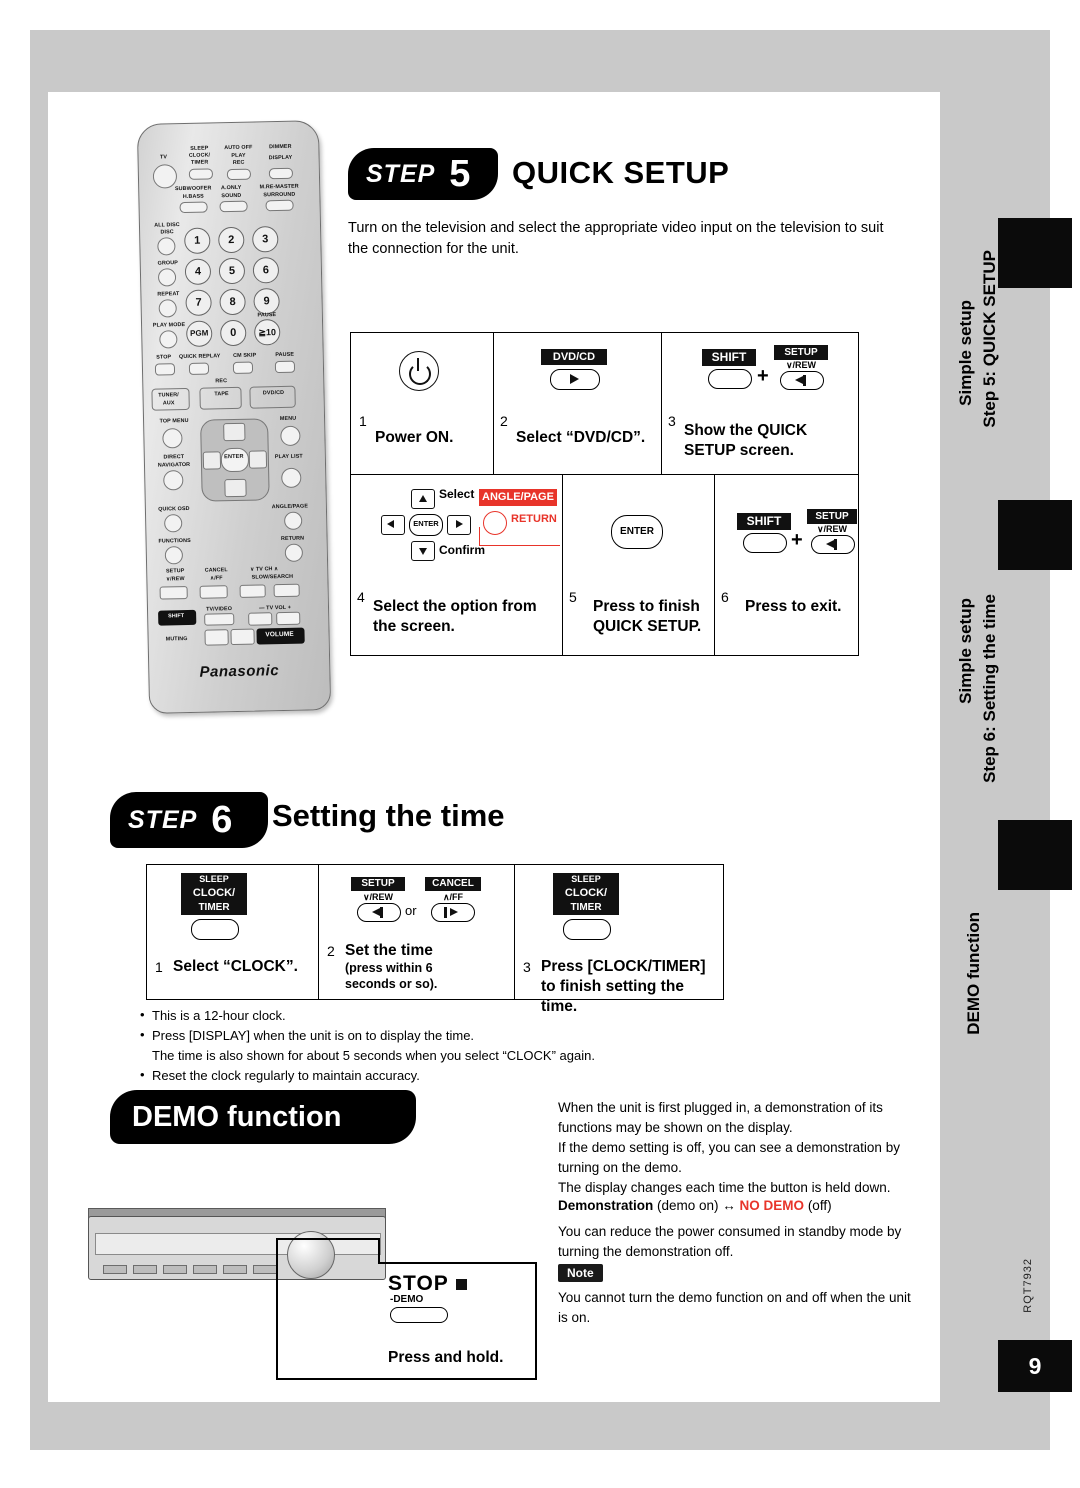 Image resolution: width=1080 pixels, height=1488 pixels. I want to click on power-icon, so click(419, 371).